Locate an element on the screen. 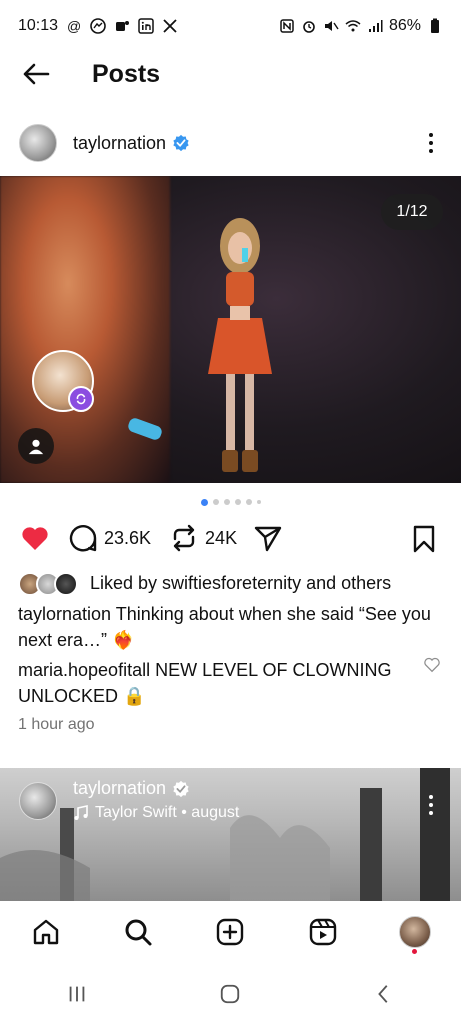 The width and height of the screenshot is (461, 1024). teams-icon is located at coordinates (122, 26).